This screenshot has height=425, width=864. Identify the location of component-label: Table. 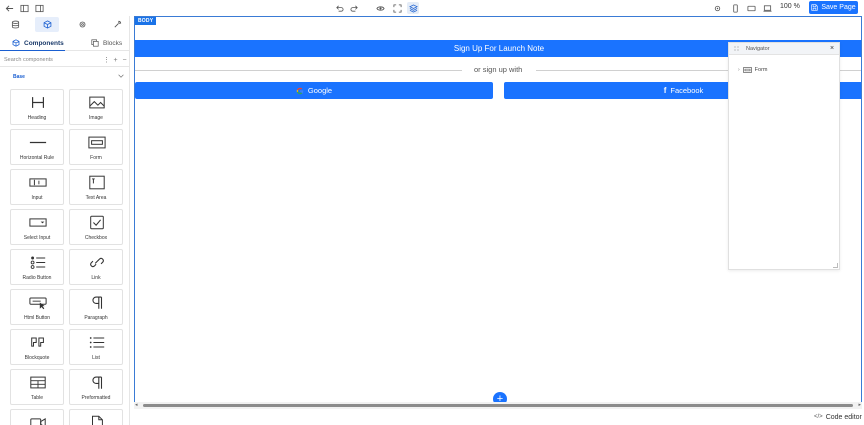
(37, 398).